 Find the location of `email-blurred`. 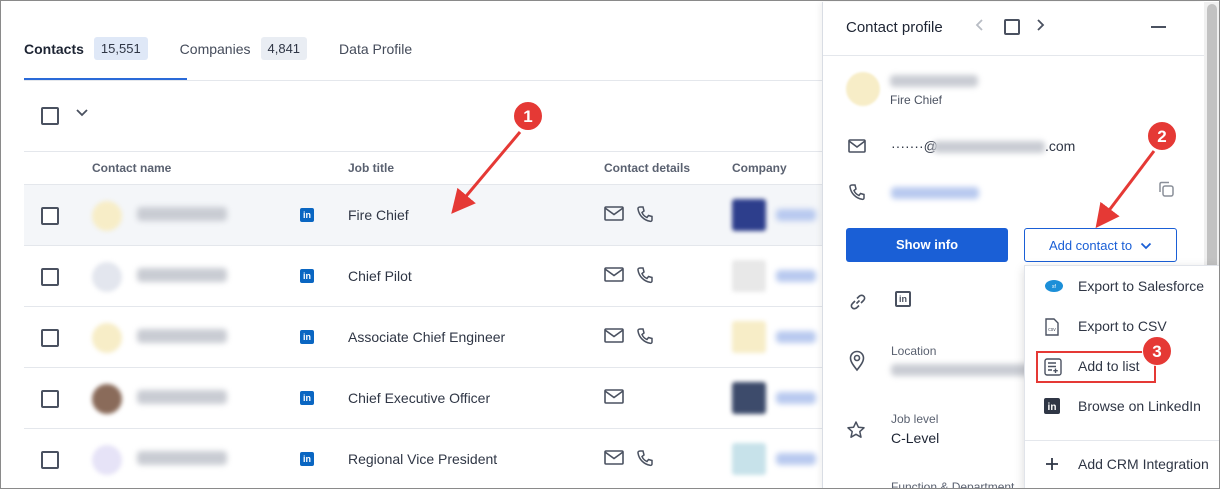

email-blurred is located at coordinates (989, 147).